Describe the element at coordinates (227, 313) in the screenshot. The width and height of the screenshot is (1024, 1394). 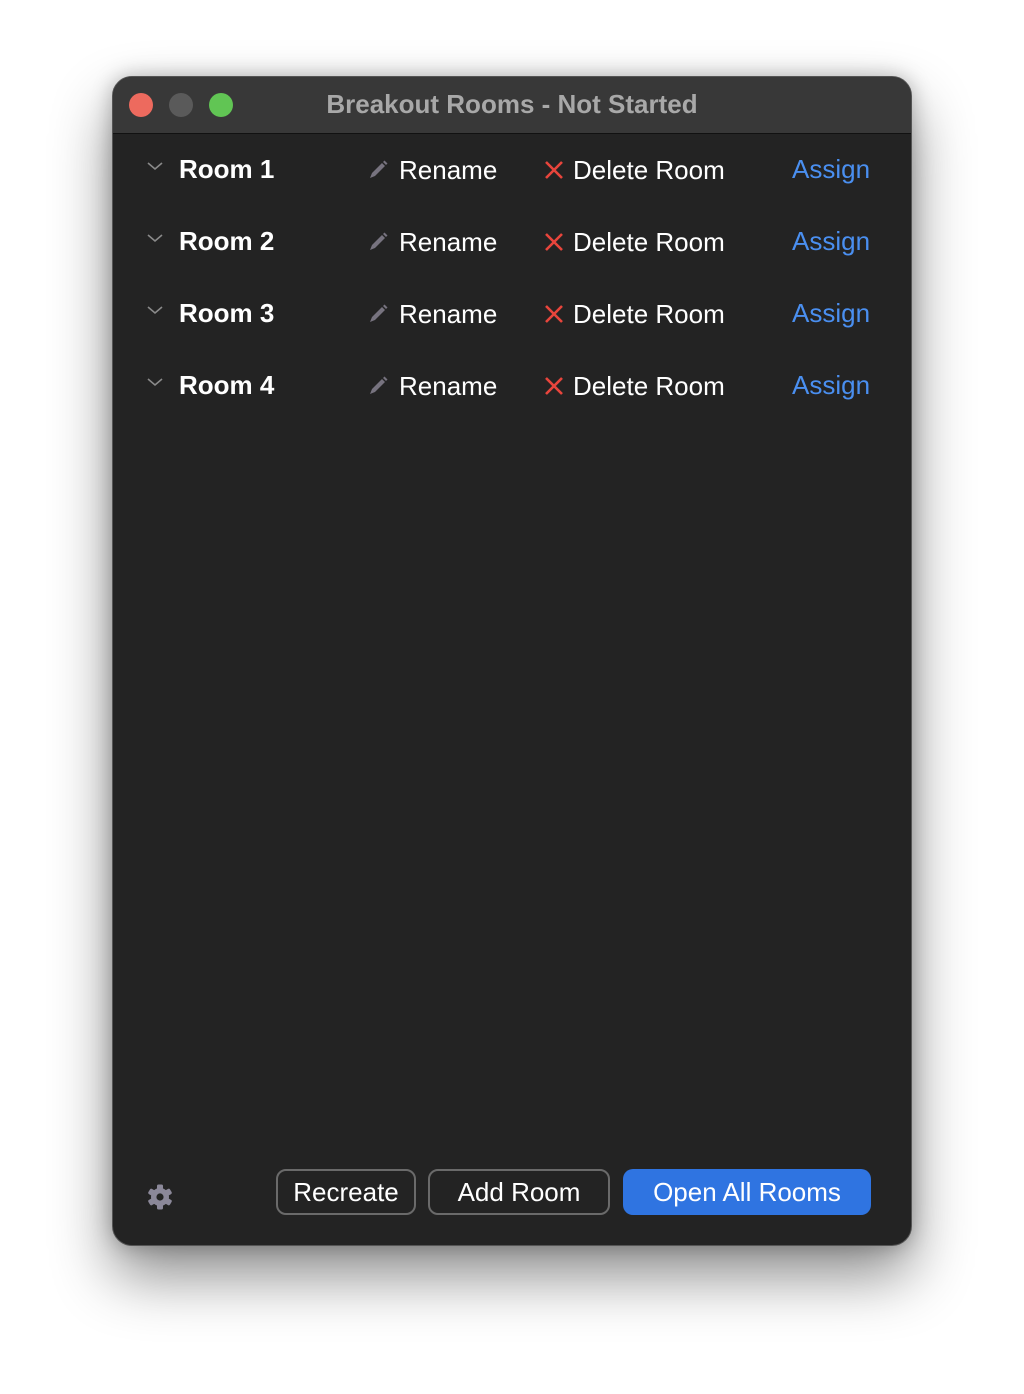
I see `room-name: Room 3` at that location.